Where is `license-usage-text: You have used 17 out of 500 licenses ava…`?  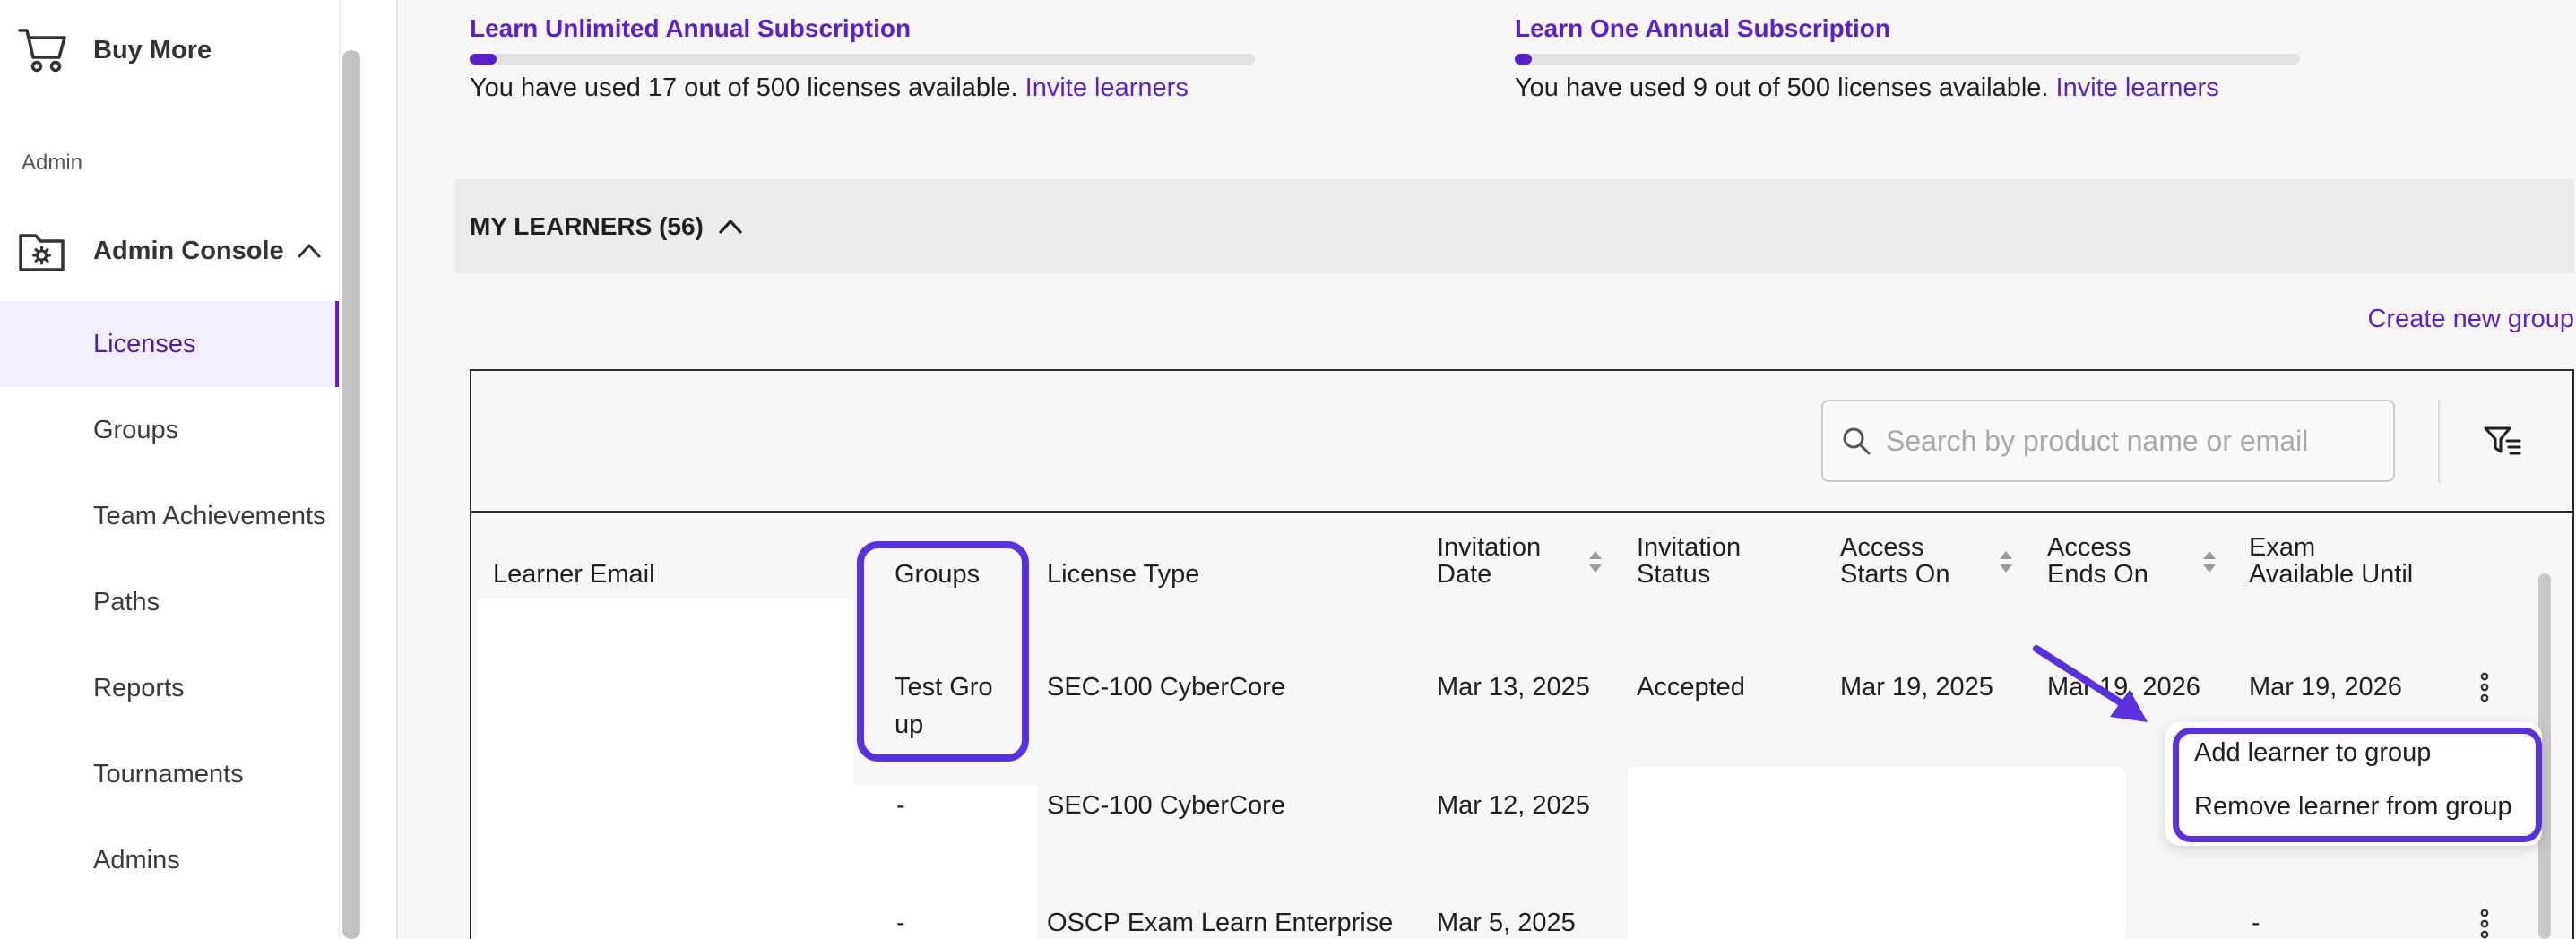 license-usage-text: You have used 17 out of 500 licenses ava… is located at coordinates (873, 88).